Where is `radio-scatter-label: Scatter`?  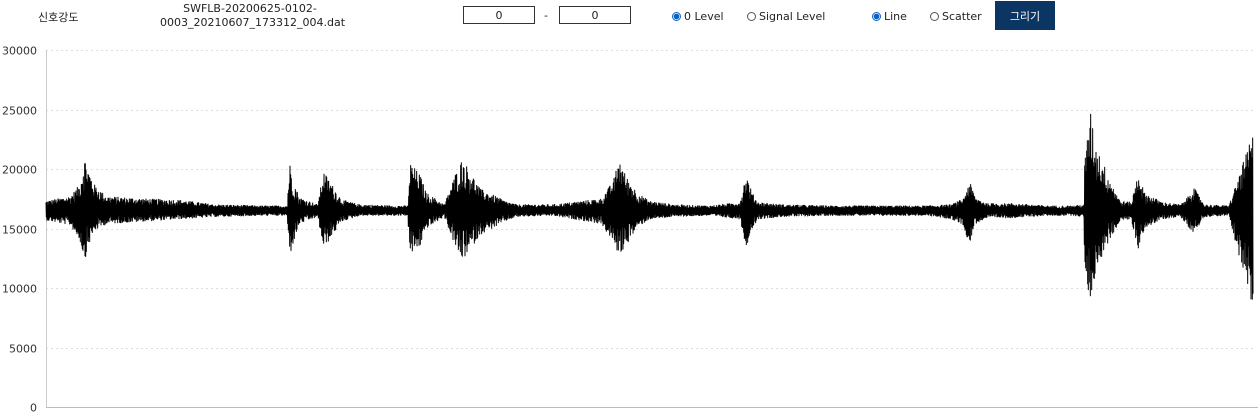 radio-scatter-label: Scatter is located at coordinates (962, 16).